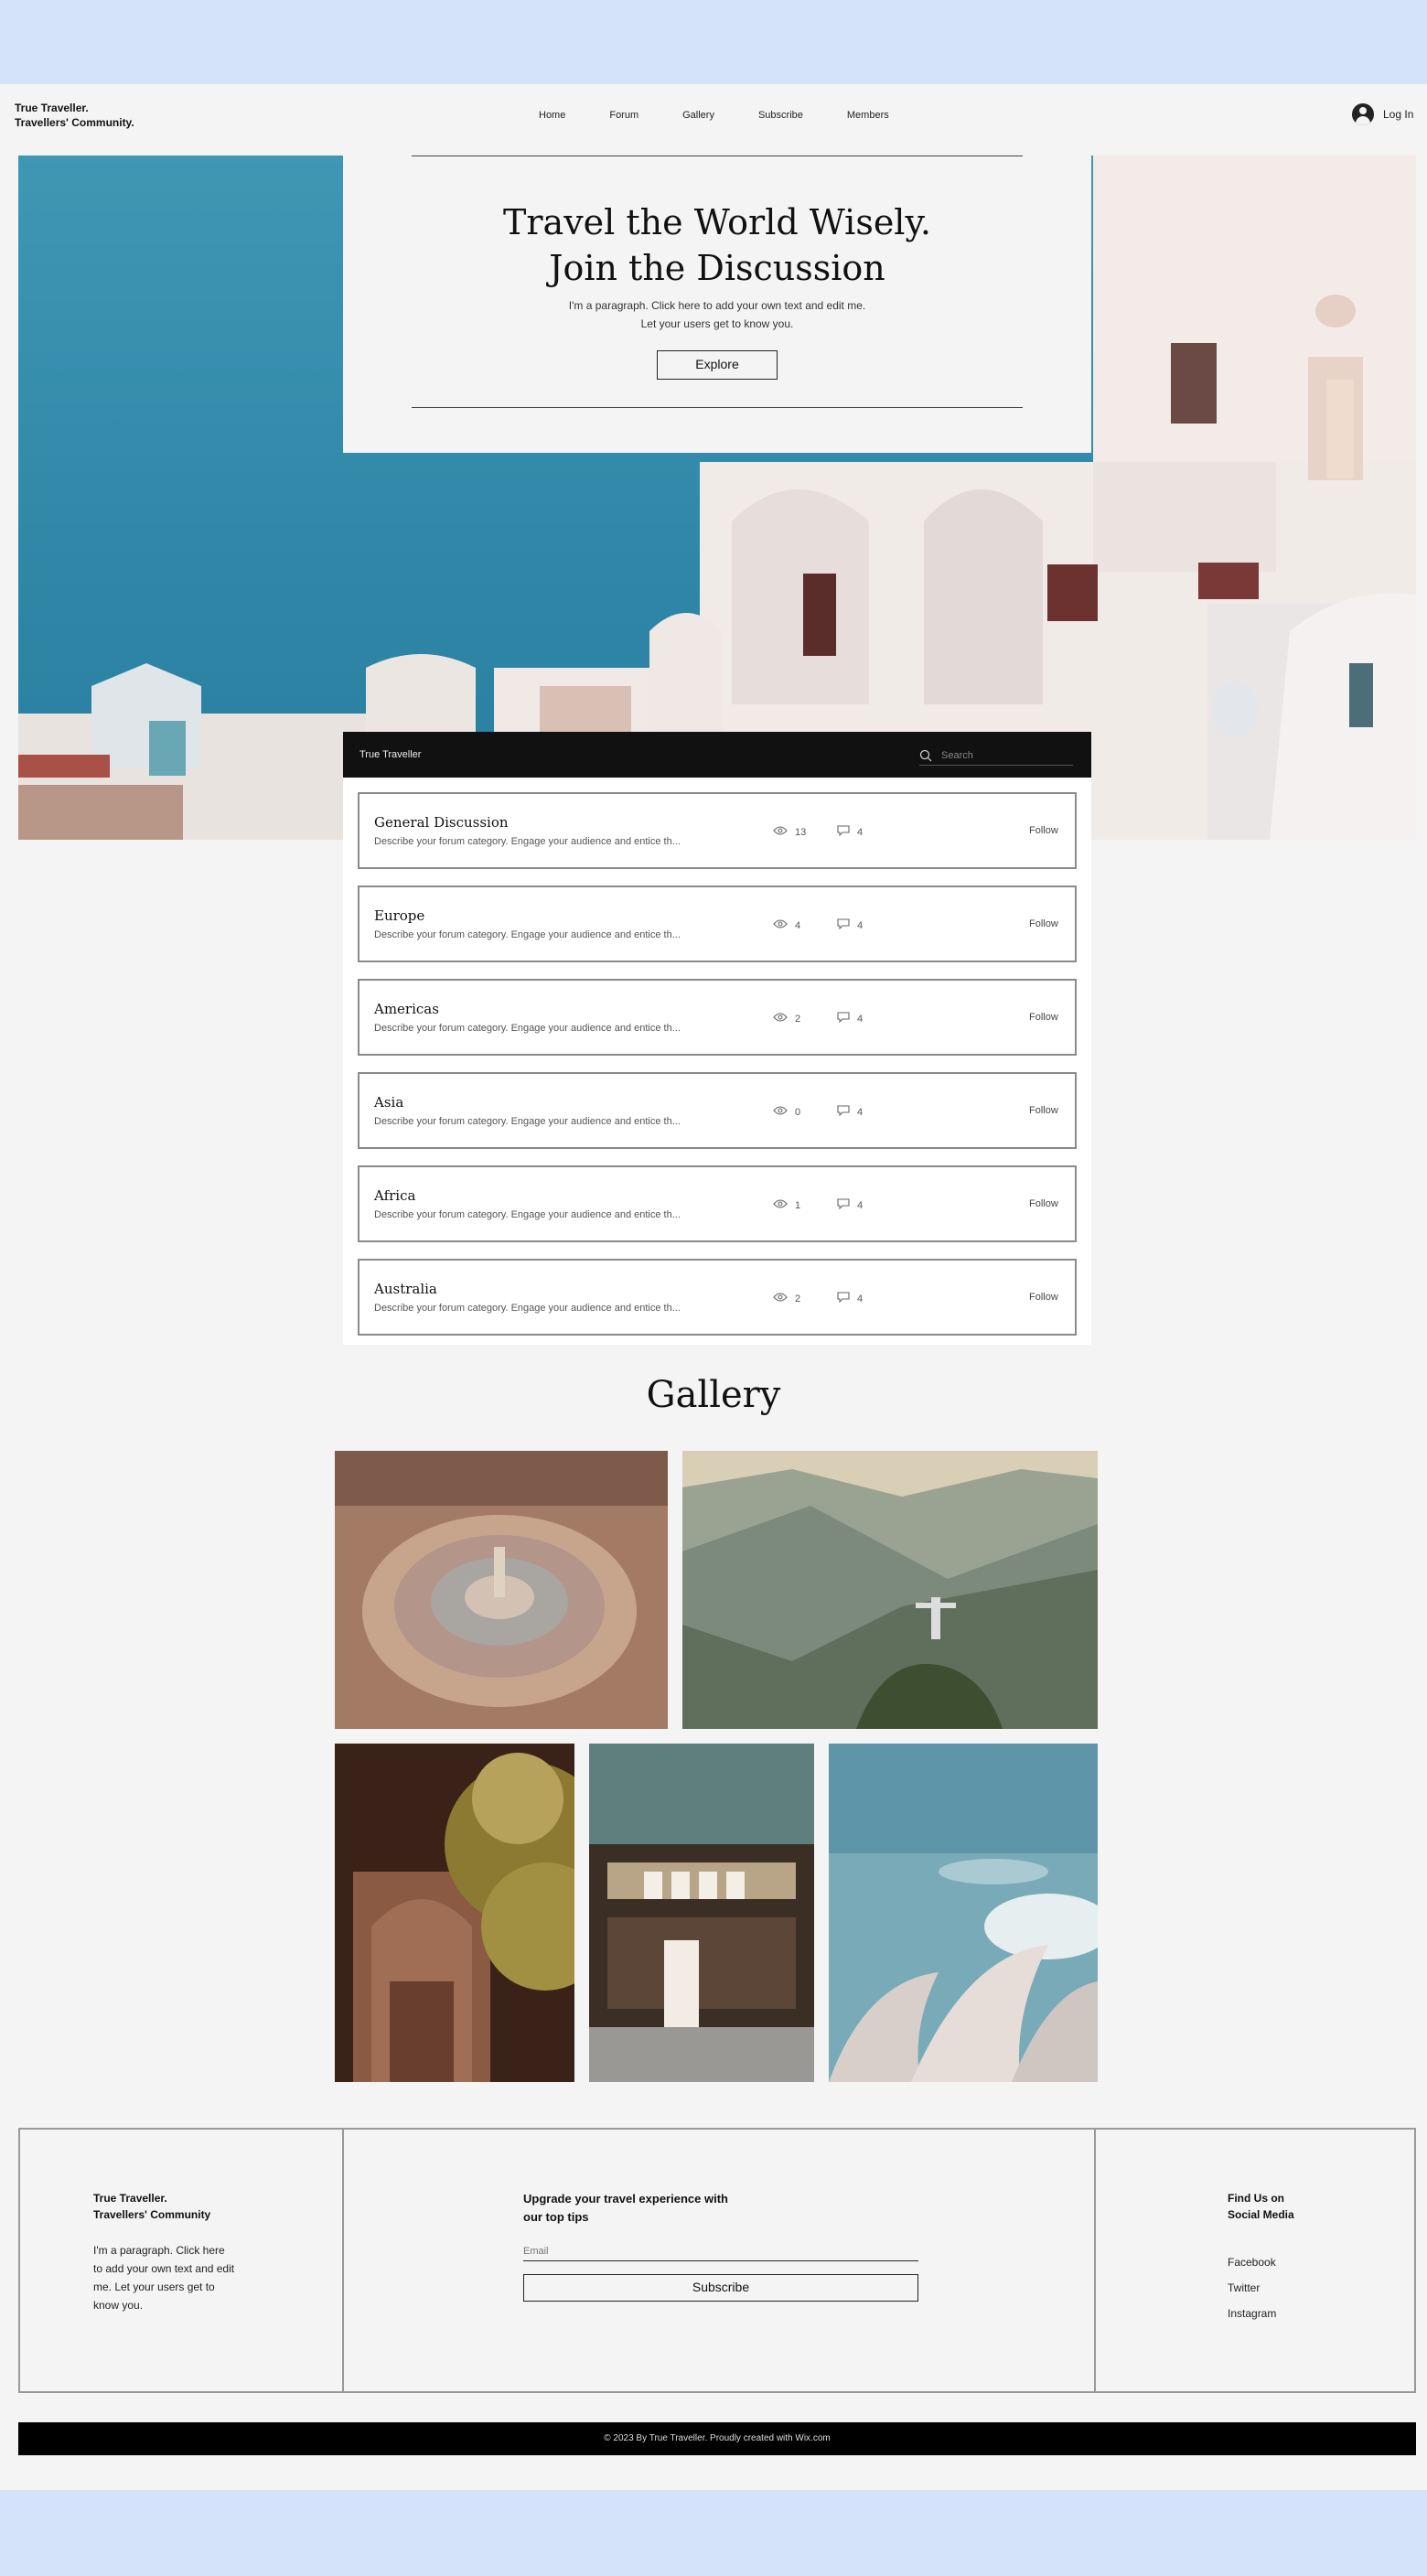 The image size is (1427, 2576). What do you see at coordinates (720, 2251) in the screenshot?
I see `email-field` at bounding box center [720, 2251].